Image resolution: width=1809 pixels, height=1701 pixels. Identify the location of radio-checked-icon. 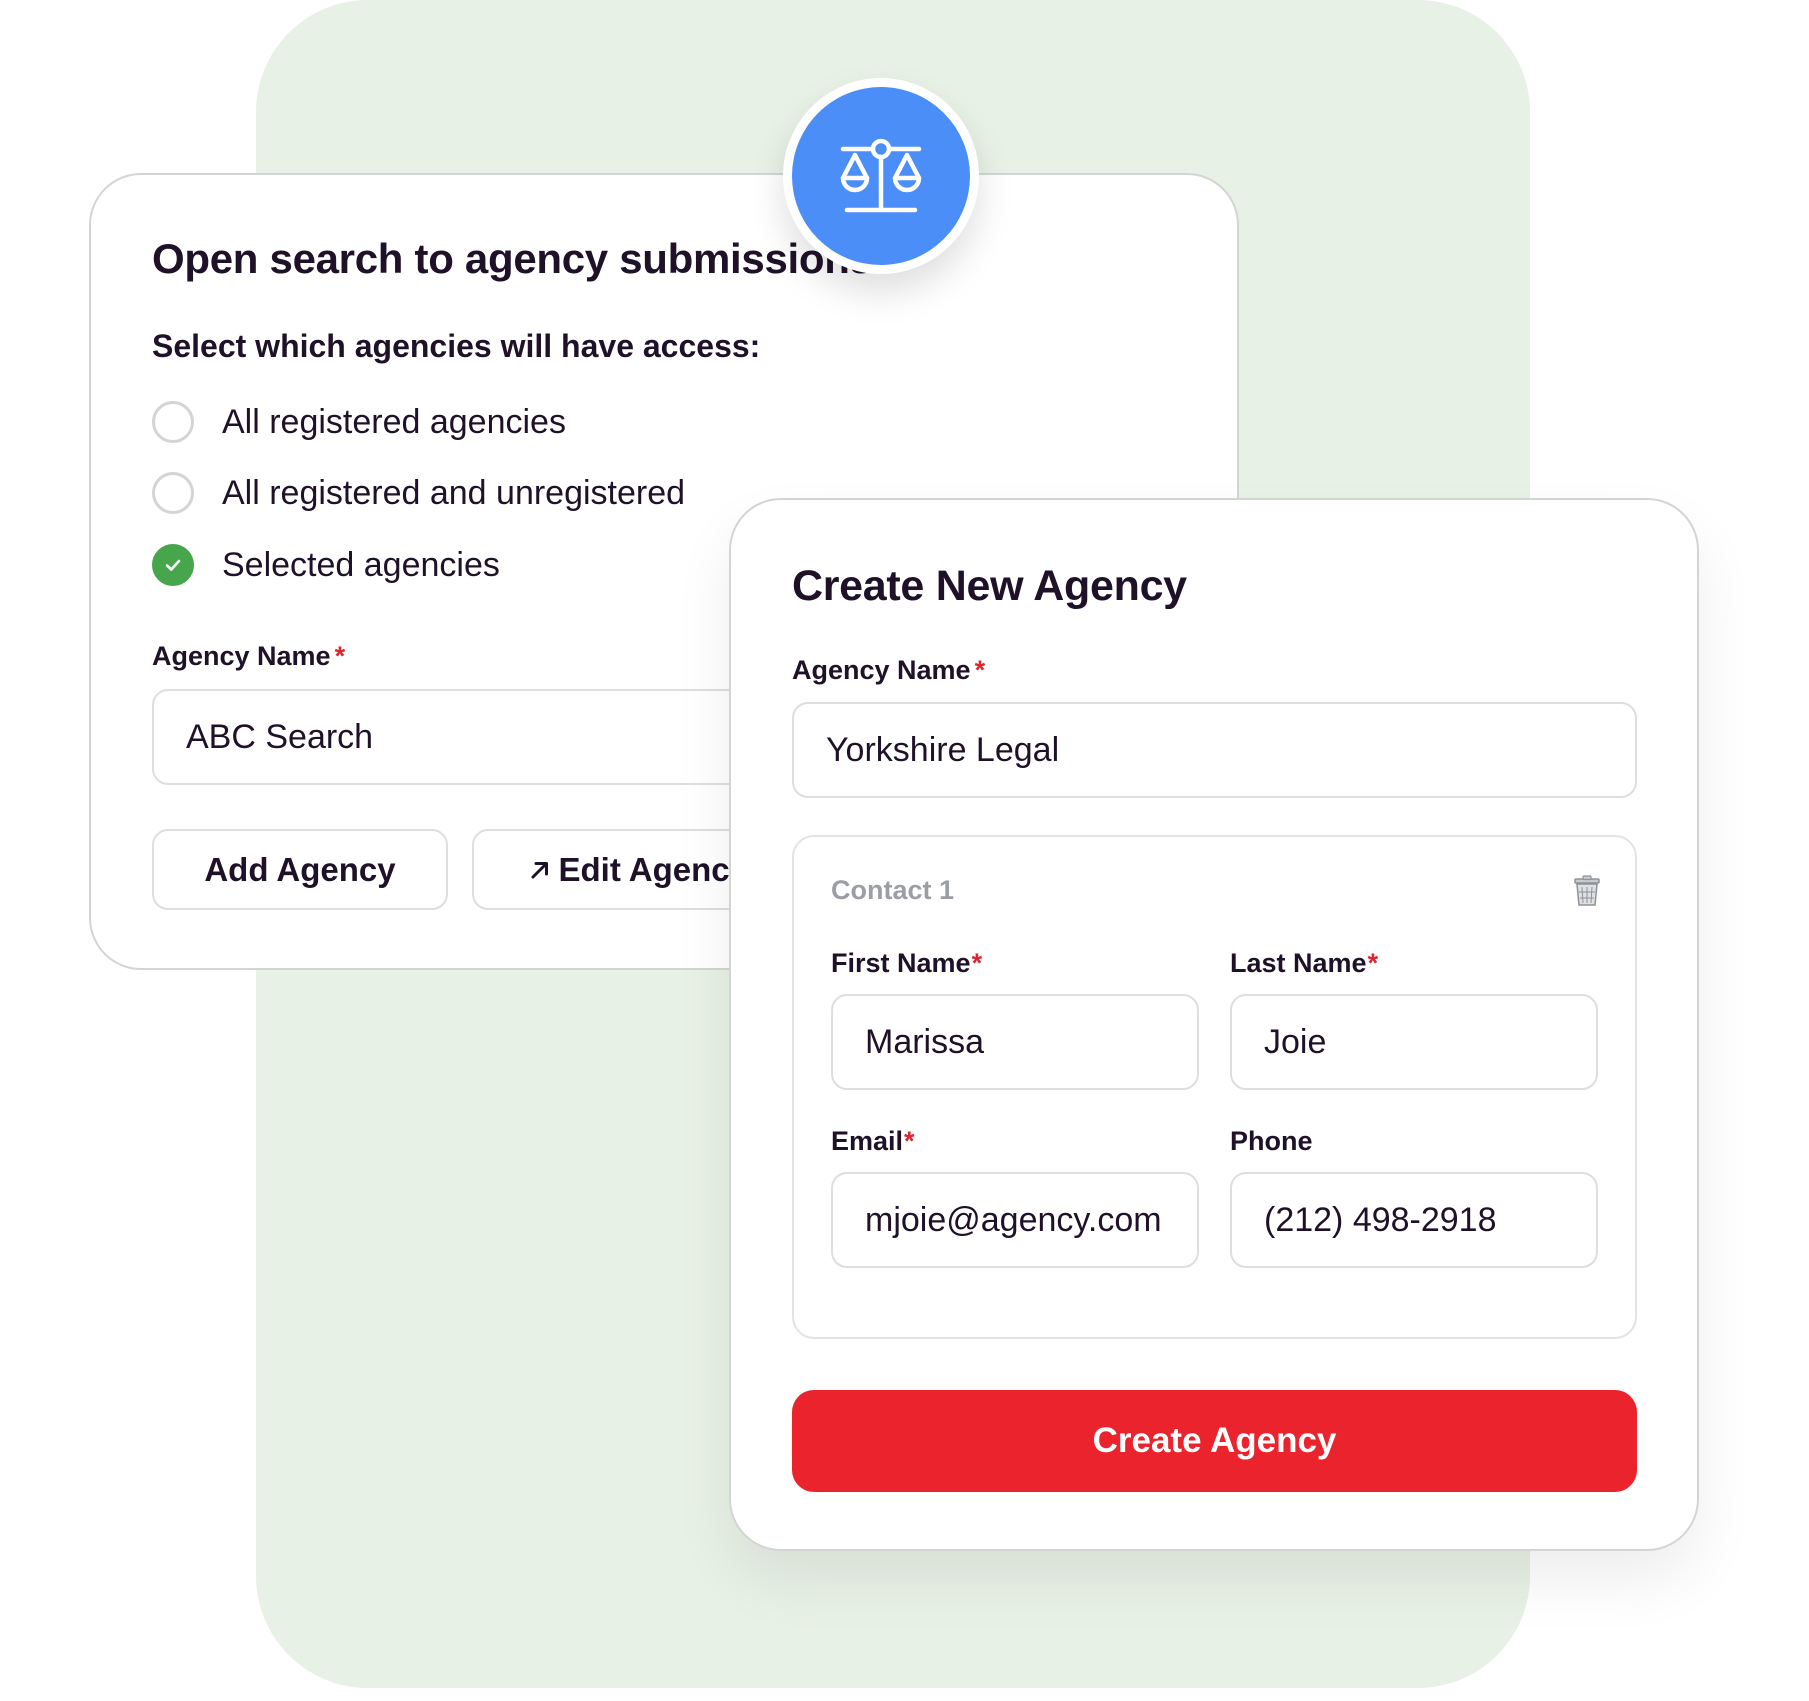
(173, 565).